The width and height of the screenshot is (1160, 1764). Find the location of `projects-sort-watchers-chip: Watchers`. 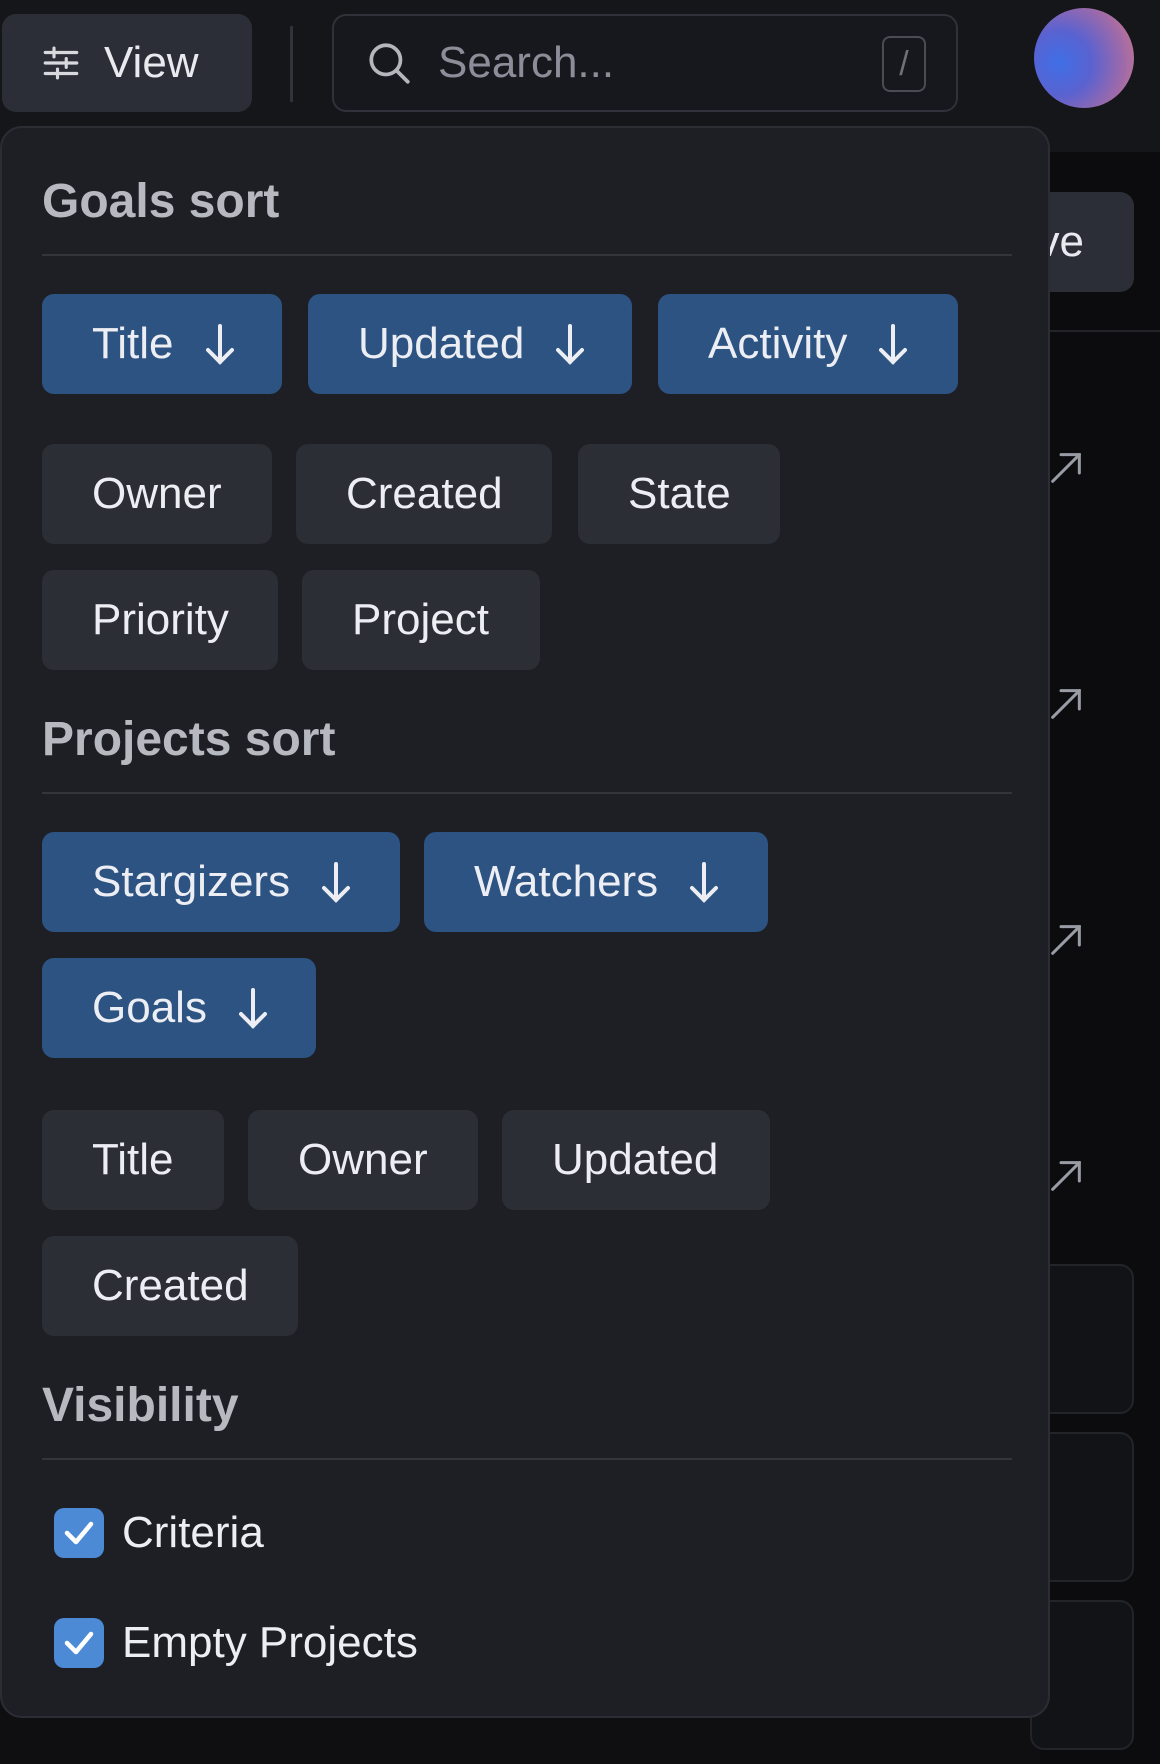

projects-sort-watchers-chip: Watchers is located at coordinates (596, 882).